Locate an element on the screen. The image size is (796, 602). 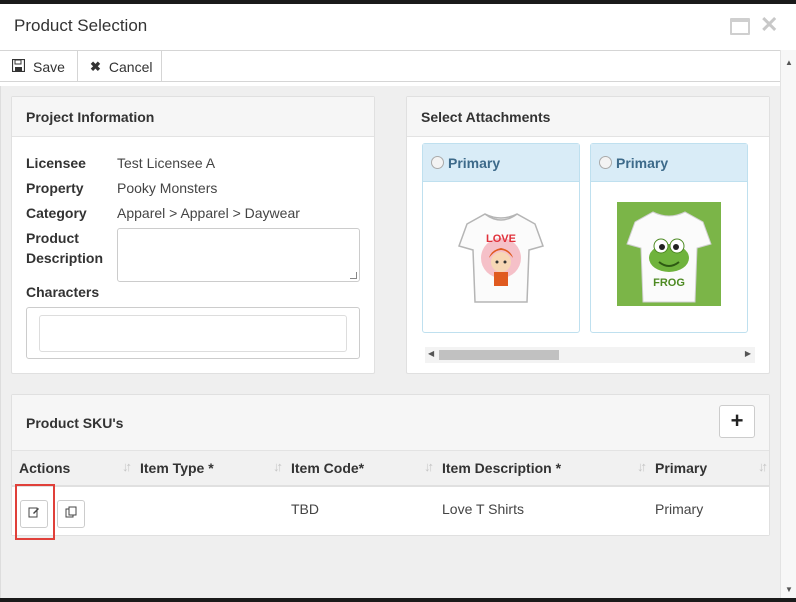
x-icon: ✖ is located at coordinates (95, 66).